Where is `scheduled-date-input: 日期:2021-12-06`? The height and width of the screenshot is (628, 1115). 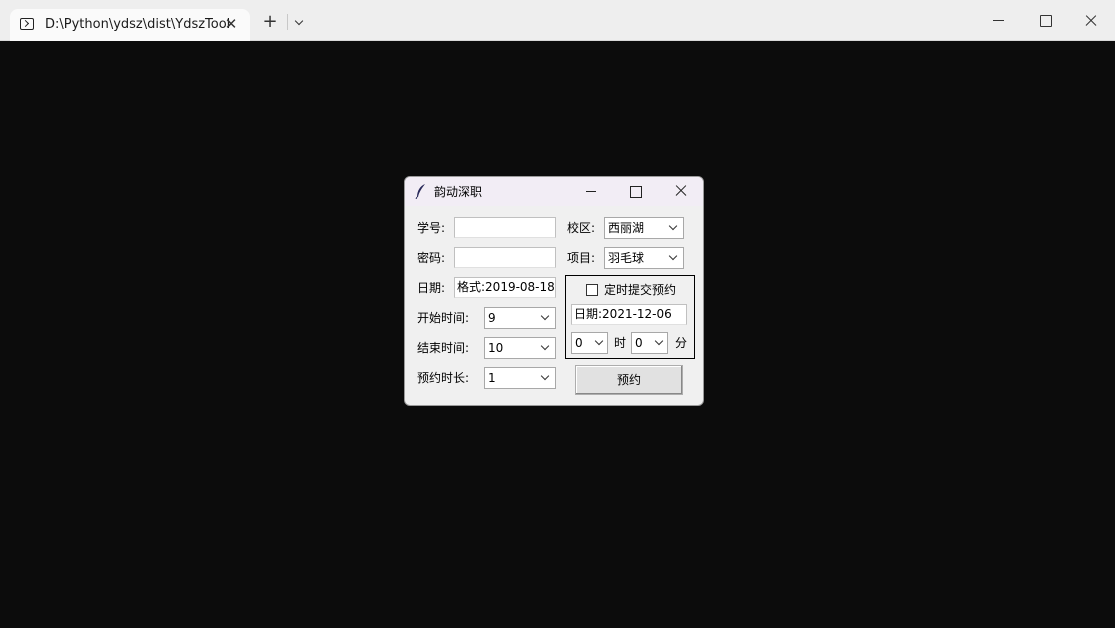
scheduled-date-input: 日期:2021-12-06 is located at coordinates (629, 314).